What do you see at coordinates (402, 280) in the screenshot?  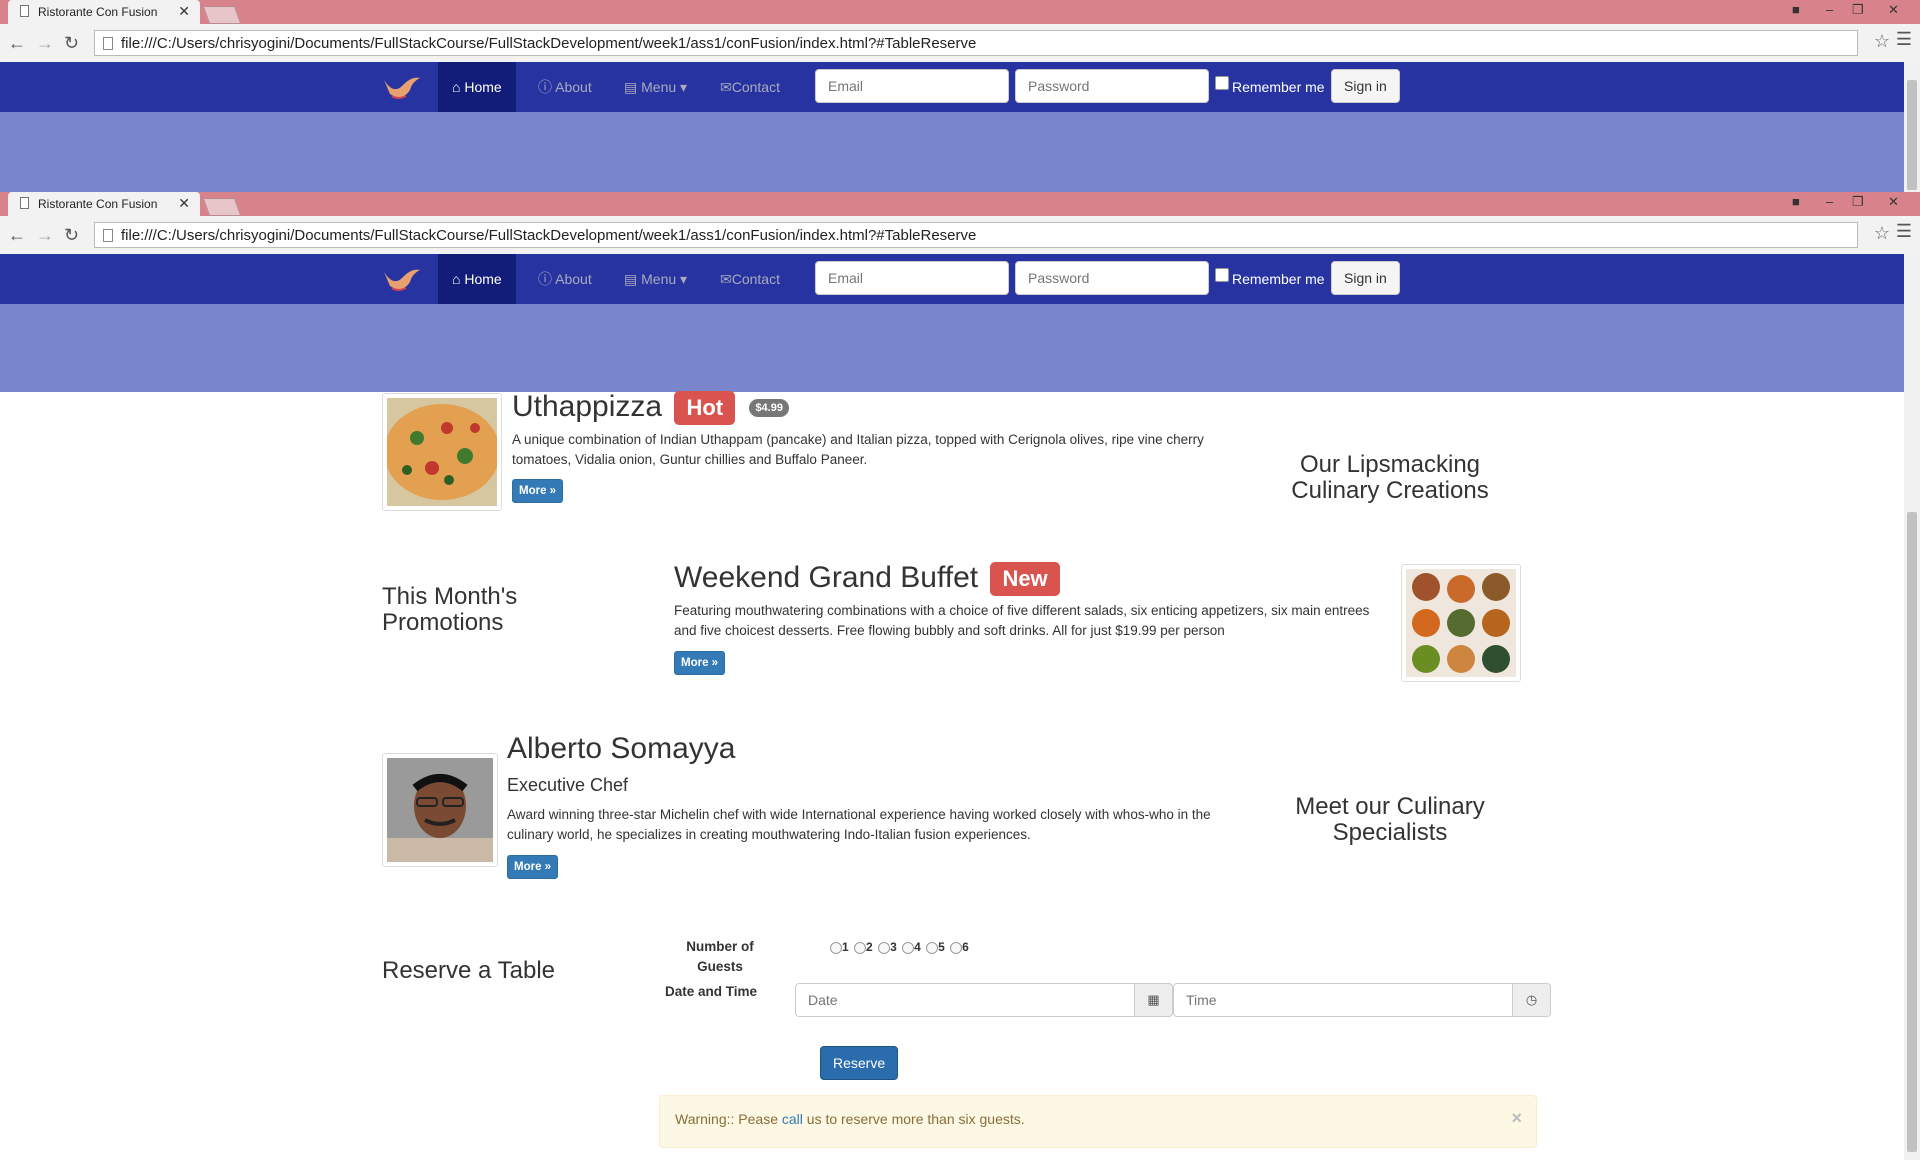 I see `restaurant-logo` at bounding box center [402, 280].